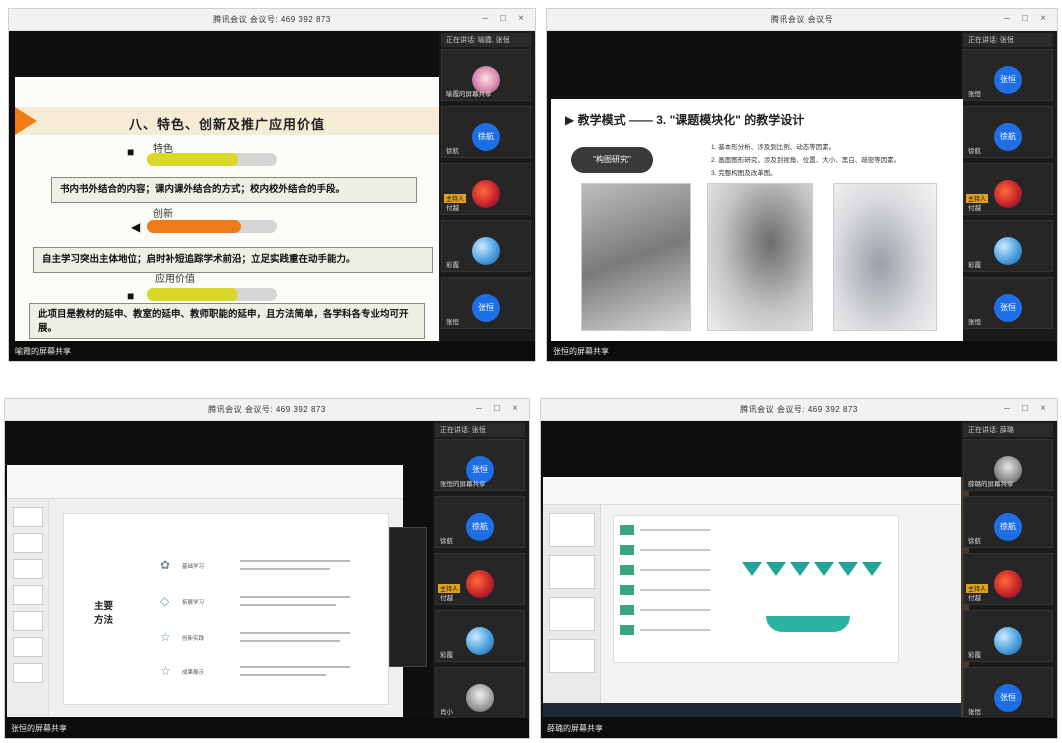 The image size is (1062, 743). I want to click on participant-tile: 薛璐的屏幕共享, so click(1008, 465).